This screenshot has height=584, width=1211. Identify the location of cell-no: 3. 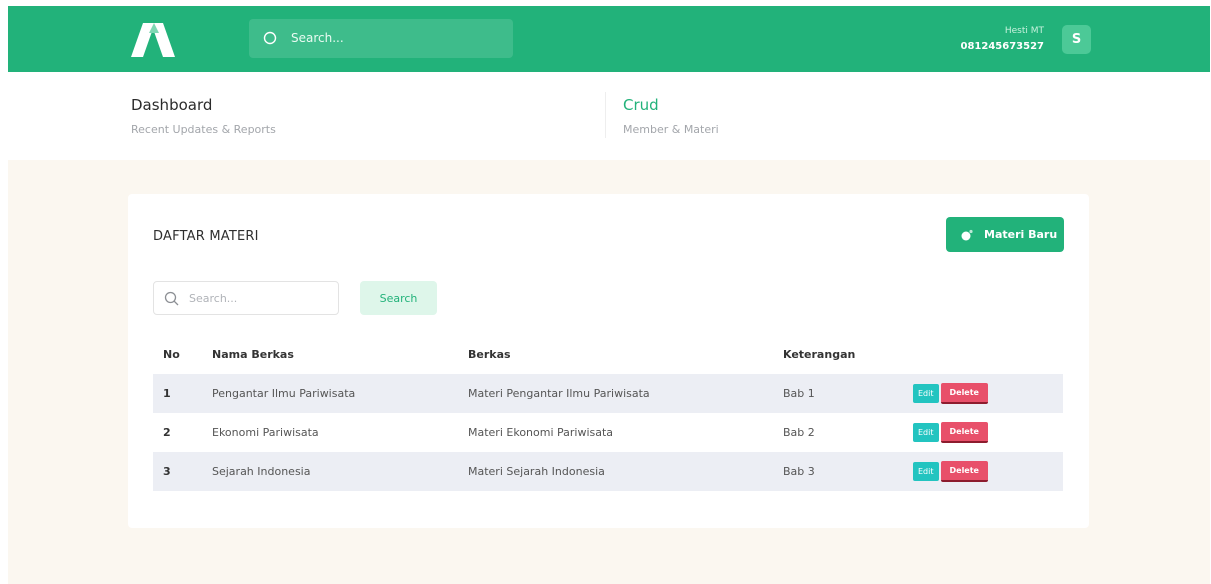
(182, 471).